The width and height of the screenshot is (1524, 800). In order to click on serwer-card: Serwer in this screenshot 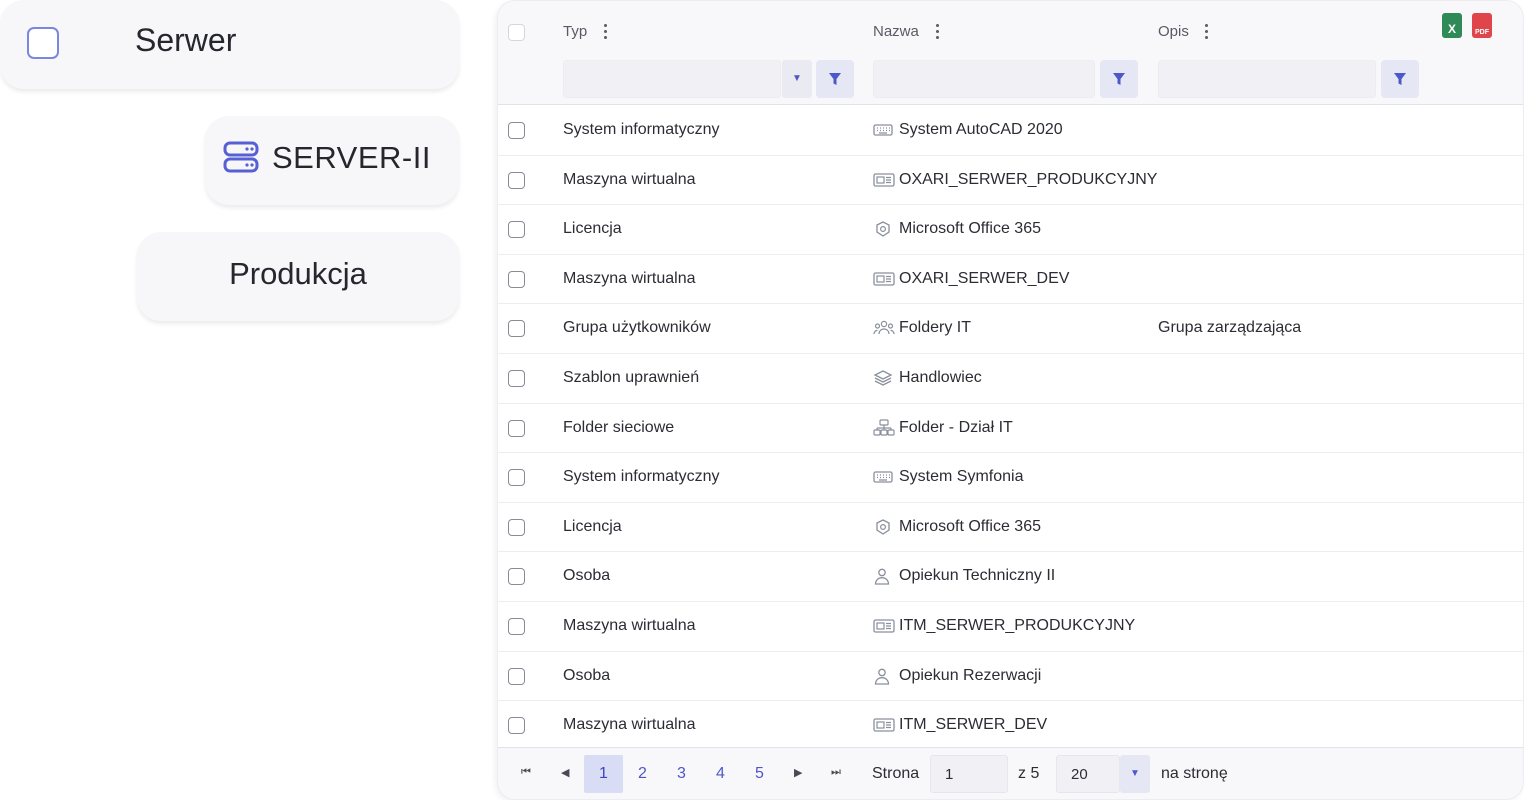, I will do `click(229, 44)`.